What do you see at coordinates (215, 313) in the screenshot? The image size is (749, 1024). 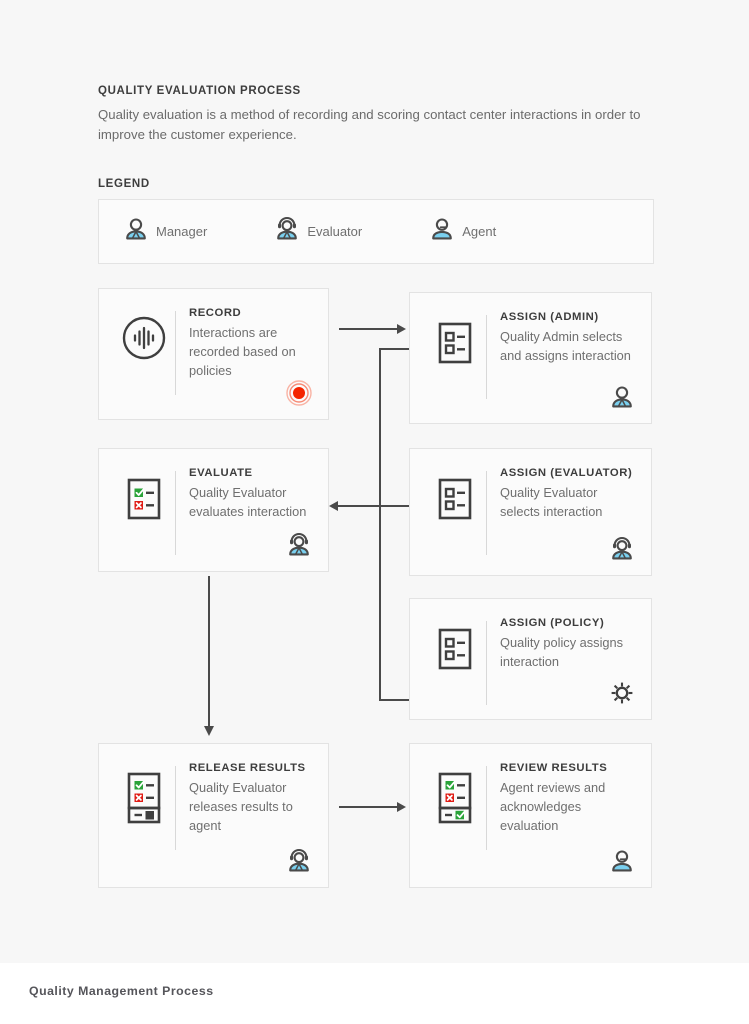 I see `card-title: RECORD` at bounding box center [215, 313].